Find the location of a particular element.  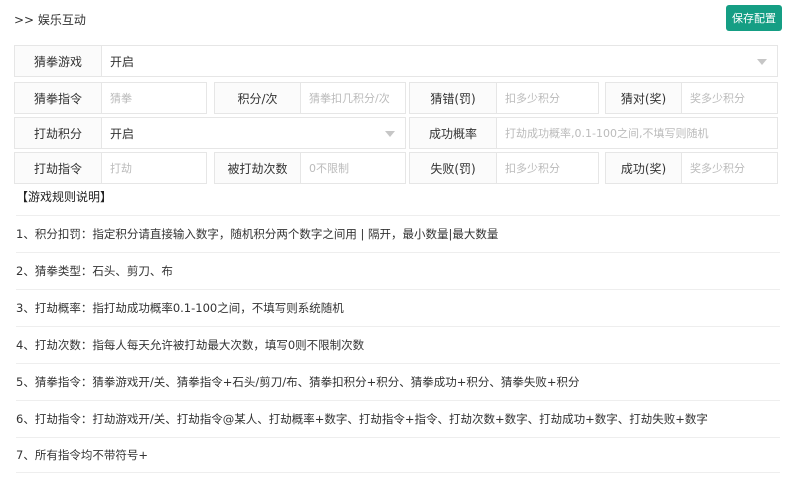

guess-cmd-input: 猜拳 is located at coordinates (154, 98).